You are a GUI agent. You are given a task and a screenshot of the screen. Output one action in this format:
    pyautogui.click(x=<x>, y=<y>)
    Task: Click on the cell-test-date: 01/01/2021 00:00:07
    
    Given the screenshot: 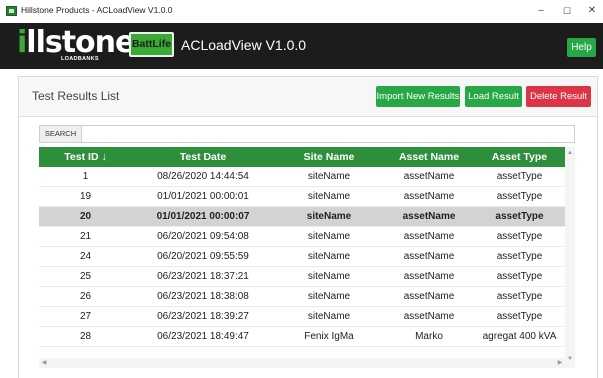 What is the action you would take?
    pyautogui.click(x=203, y=216)
    